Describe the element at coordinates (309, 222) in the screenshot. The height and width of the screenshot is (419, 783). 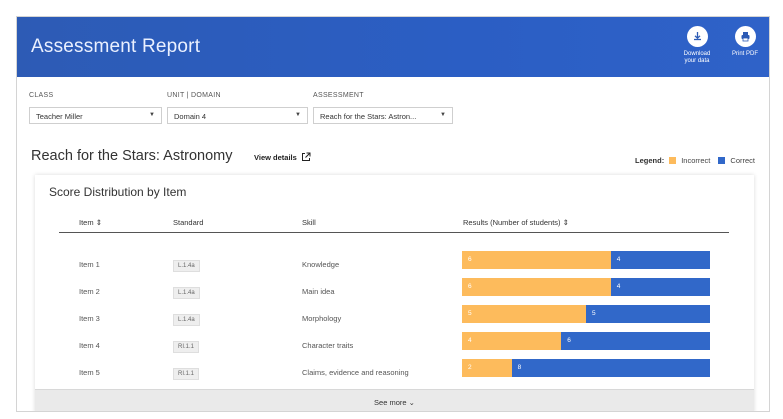
I see `col-skill-header: Skill` at that location.